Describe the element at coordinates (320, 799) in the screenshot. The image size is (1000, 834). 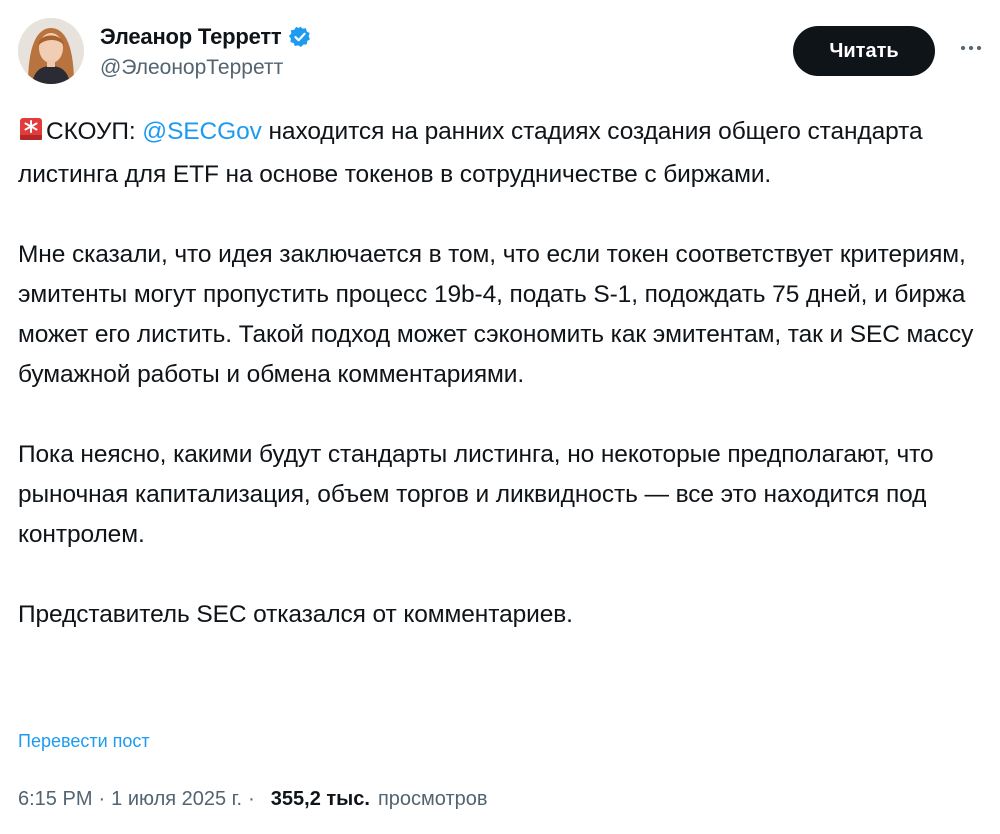
I see `views-count: 355,2 тыс.` at that location.